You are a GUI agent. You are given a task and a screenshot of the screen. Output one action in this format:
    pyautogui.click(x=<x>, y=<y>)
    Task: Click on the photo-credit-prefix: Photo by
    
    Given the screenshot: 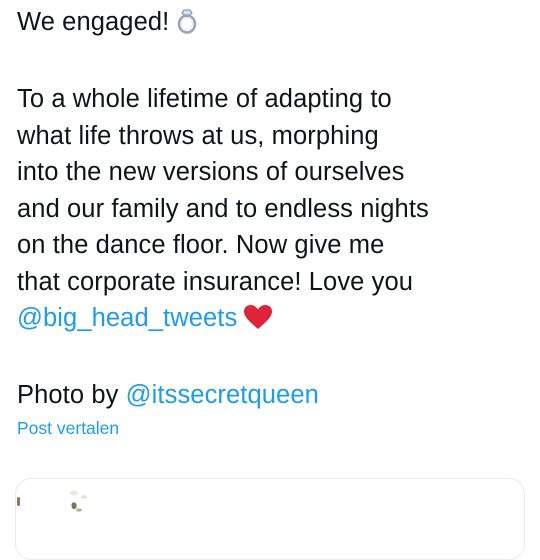 What is the action you would take?
    pyautogui.click(x=68, y=395)
    